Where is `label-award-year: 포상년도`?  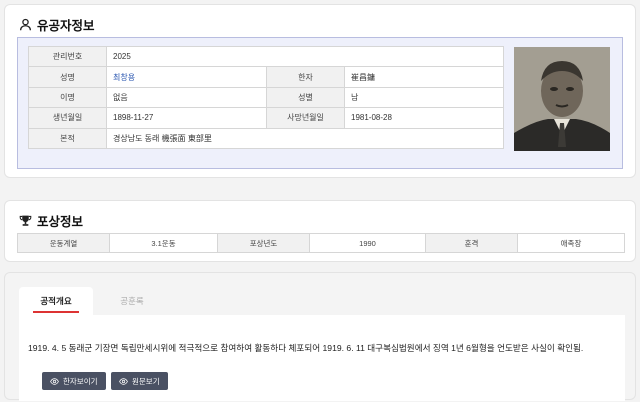
label-award-year: 포상년도 is located at coordinates (263, 243).